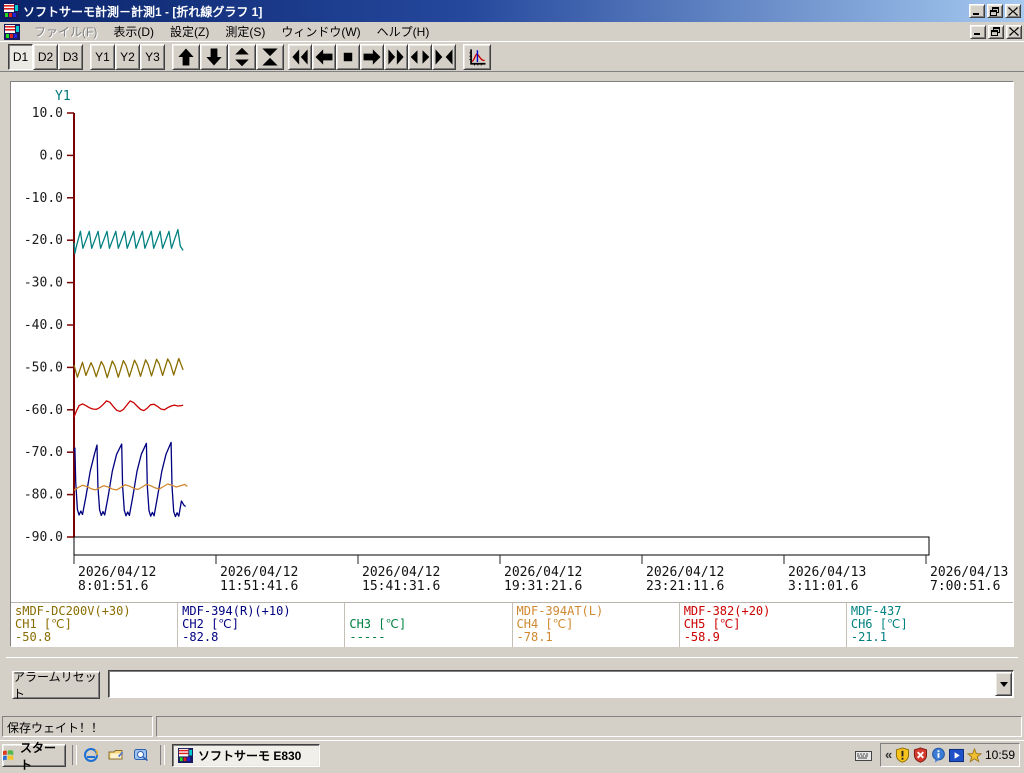 Image resolution: width=1024 pixels, height=773 pixels. What do you see at coordinates (996, 31) in the screenshot?
I see `child-restore-button` at bounding box center [996, 31].